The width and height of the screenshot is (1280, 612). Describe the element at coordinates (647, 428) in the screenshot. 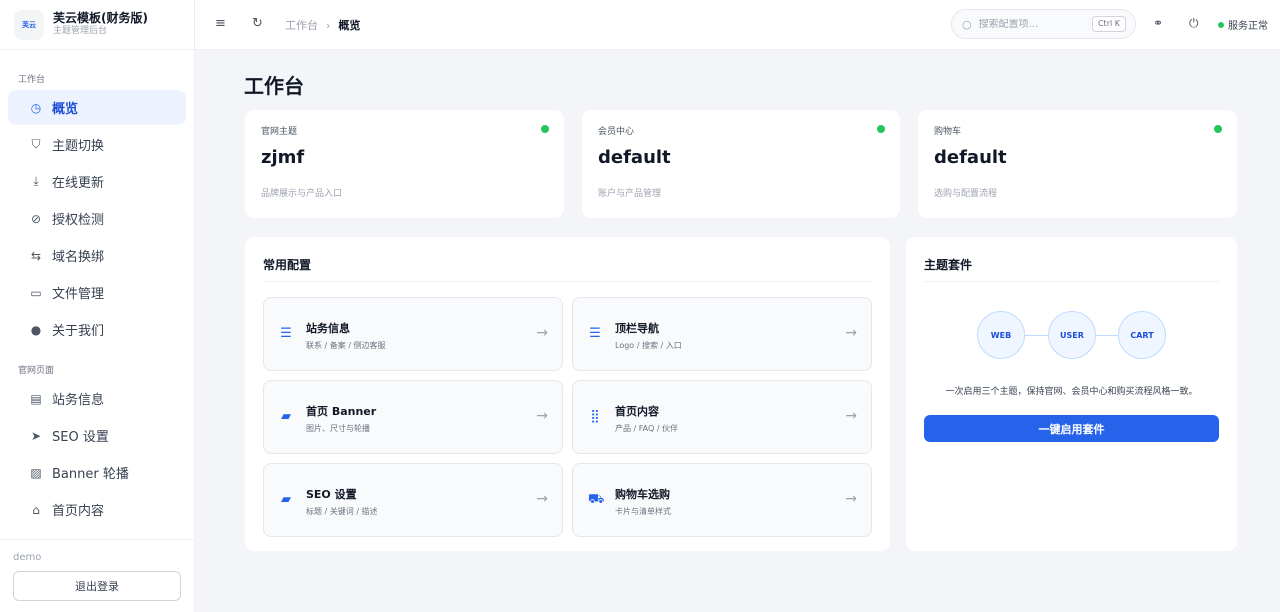

I see `config-desc: 产品 / FAQ / 伙伴` at that location.